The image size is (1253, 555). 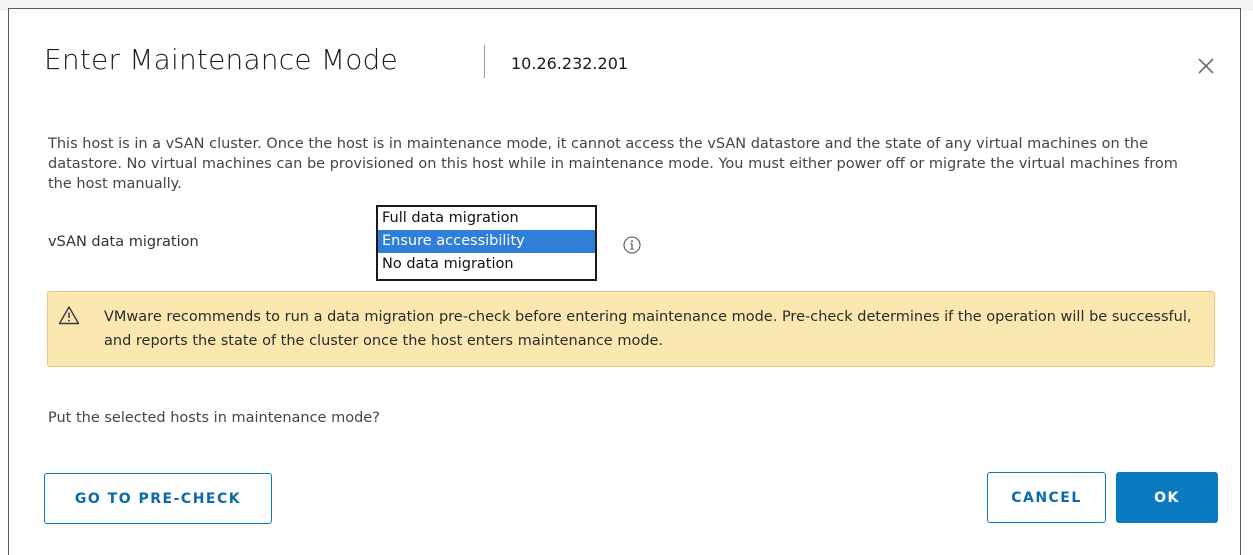 What do you see at coordinates (69, 315) in the screenshot?
I see `warning-icon` at bounding box center [69, 315].